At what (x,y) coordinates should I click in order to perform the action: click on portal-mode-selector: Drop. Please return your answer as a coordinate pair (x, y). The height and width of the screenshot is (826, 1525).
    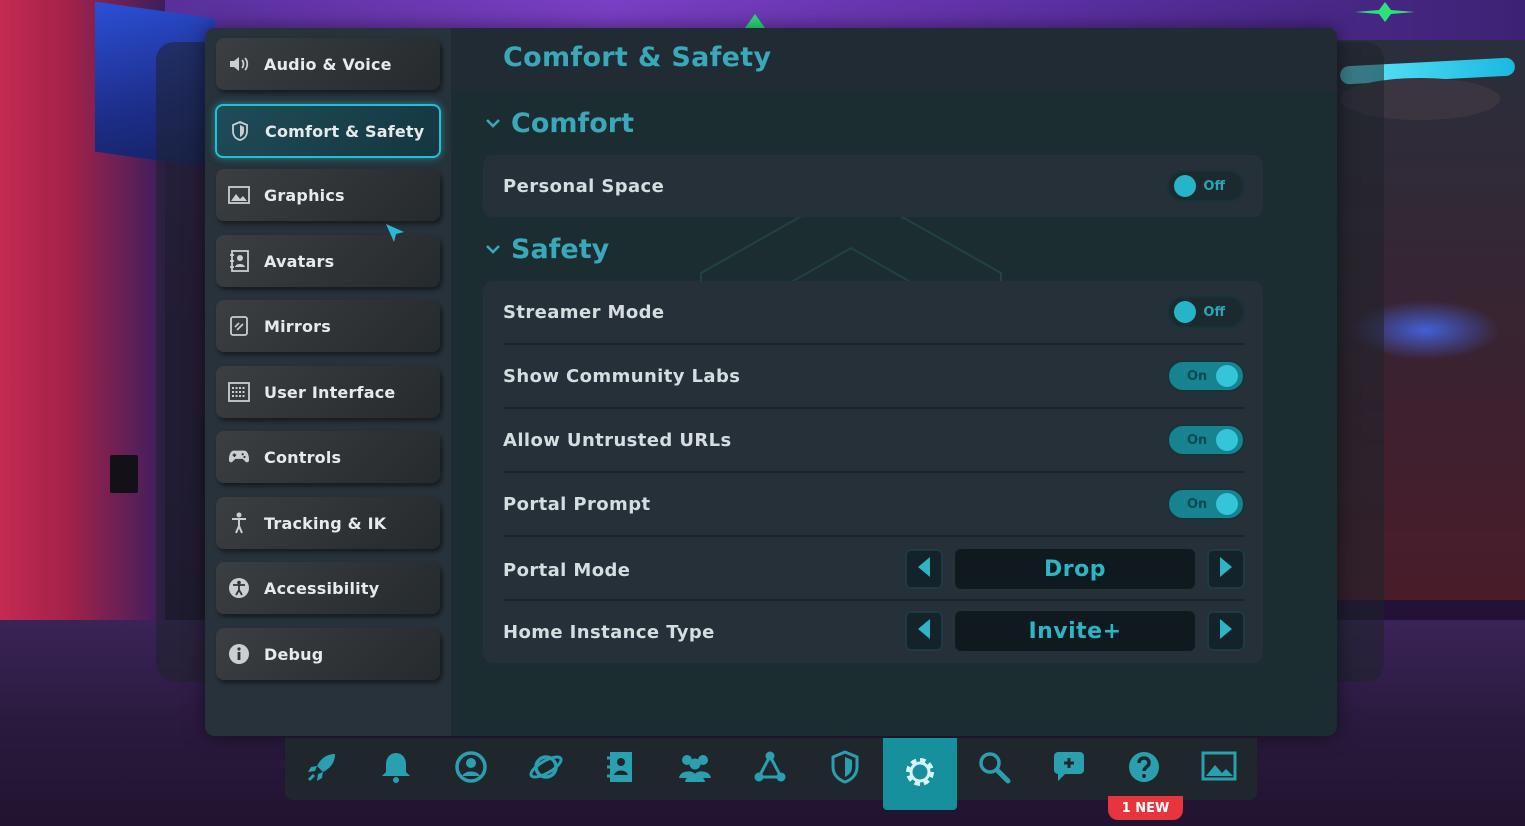
    Looking at the image, I should click on (1075, 570).